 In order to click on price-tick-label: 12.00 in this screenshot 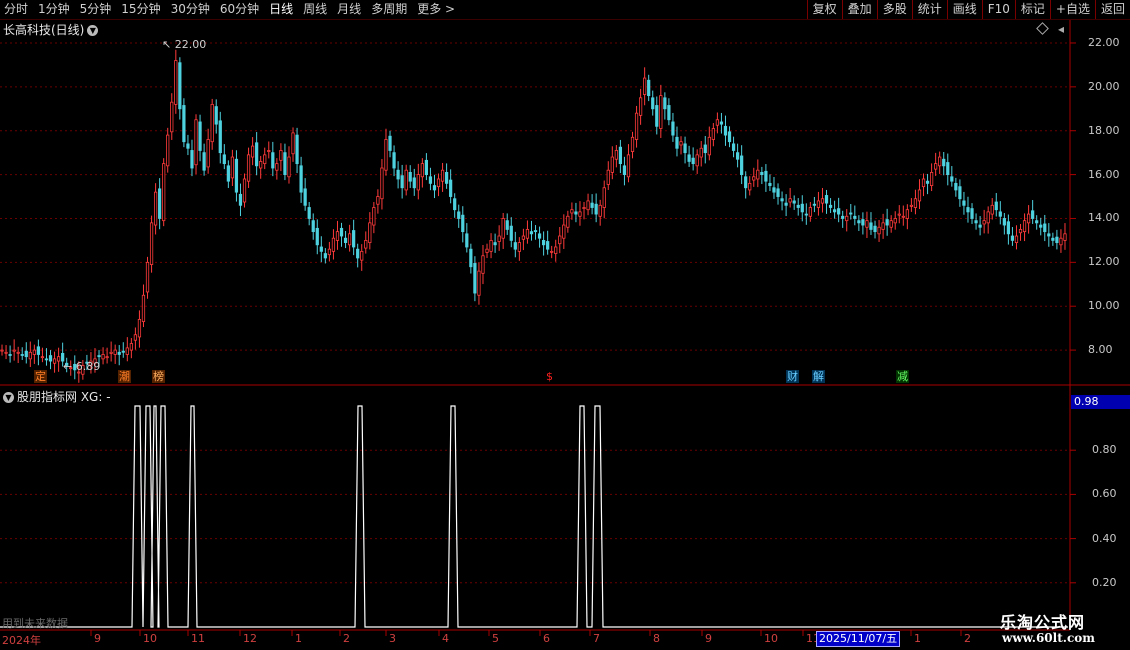, I will do `click(1104, 262)`.